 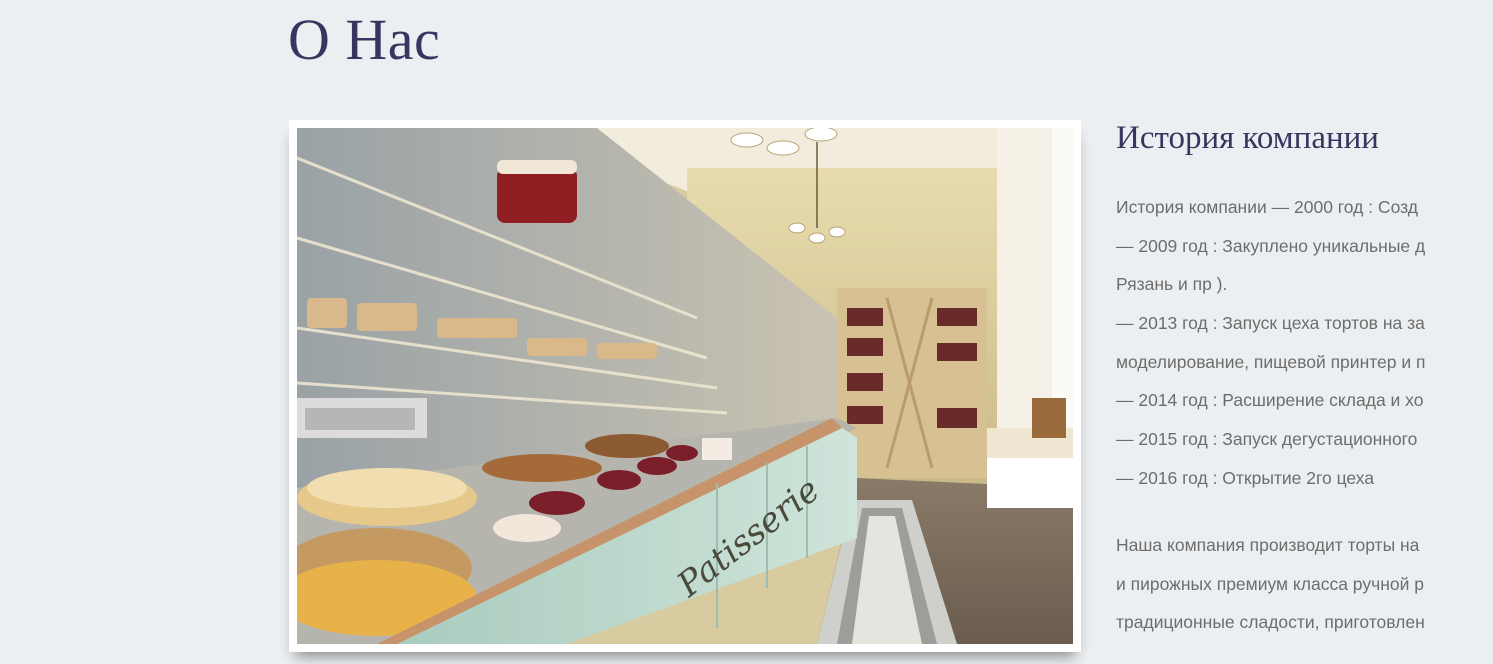 I want to click on history-line: — 2016 год : Открытие 2го цеха, so click(x=1245, y=477).